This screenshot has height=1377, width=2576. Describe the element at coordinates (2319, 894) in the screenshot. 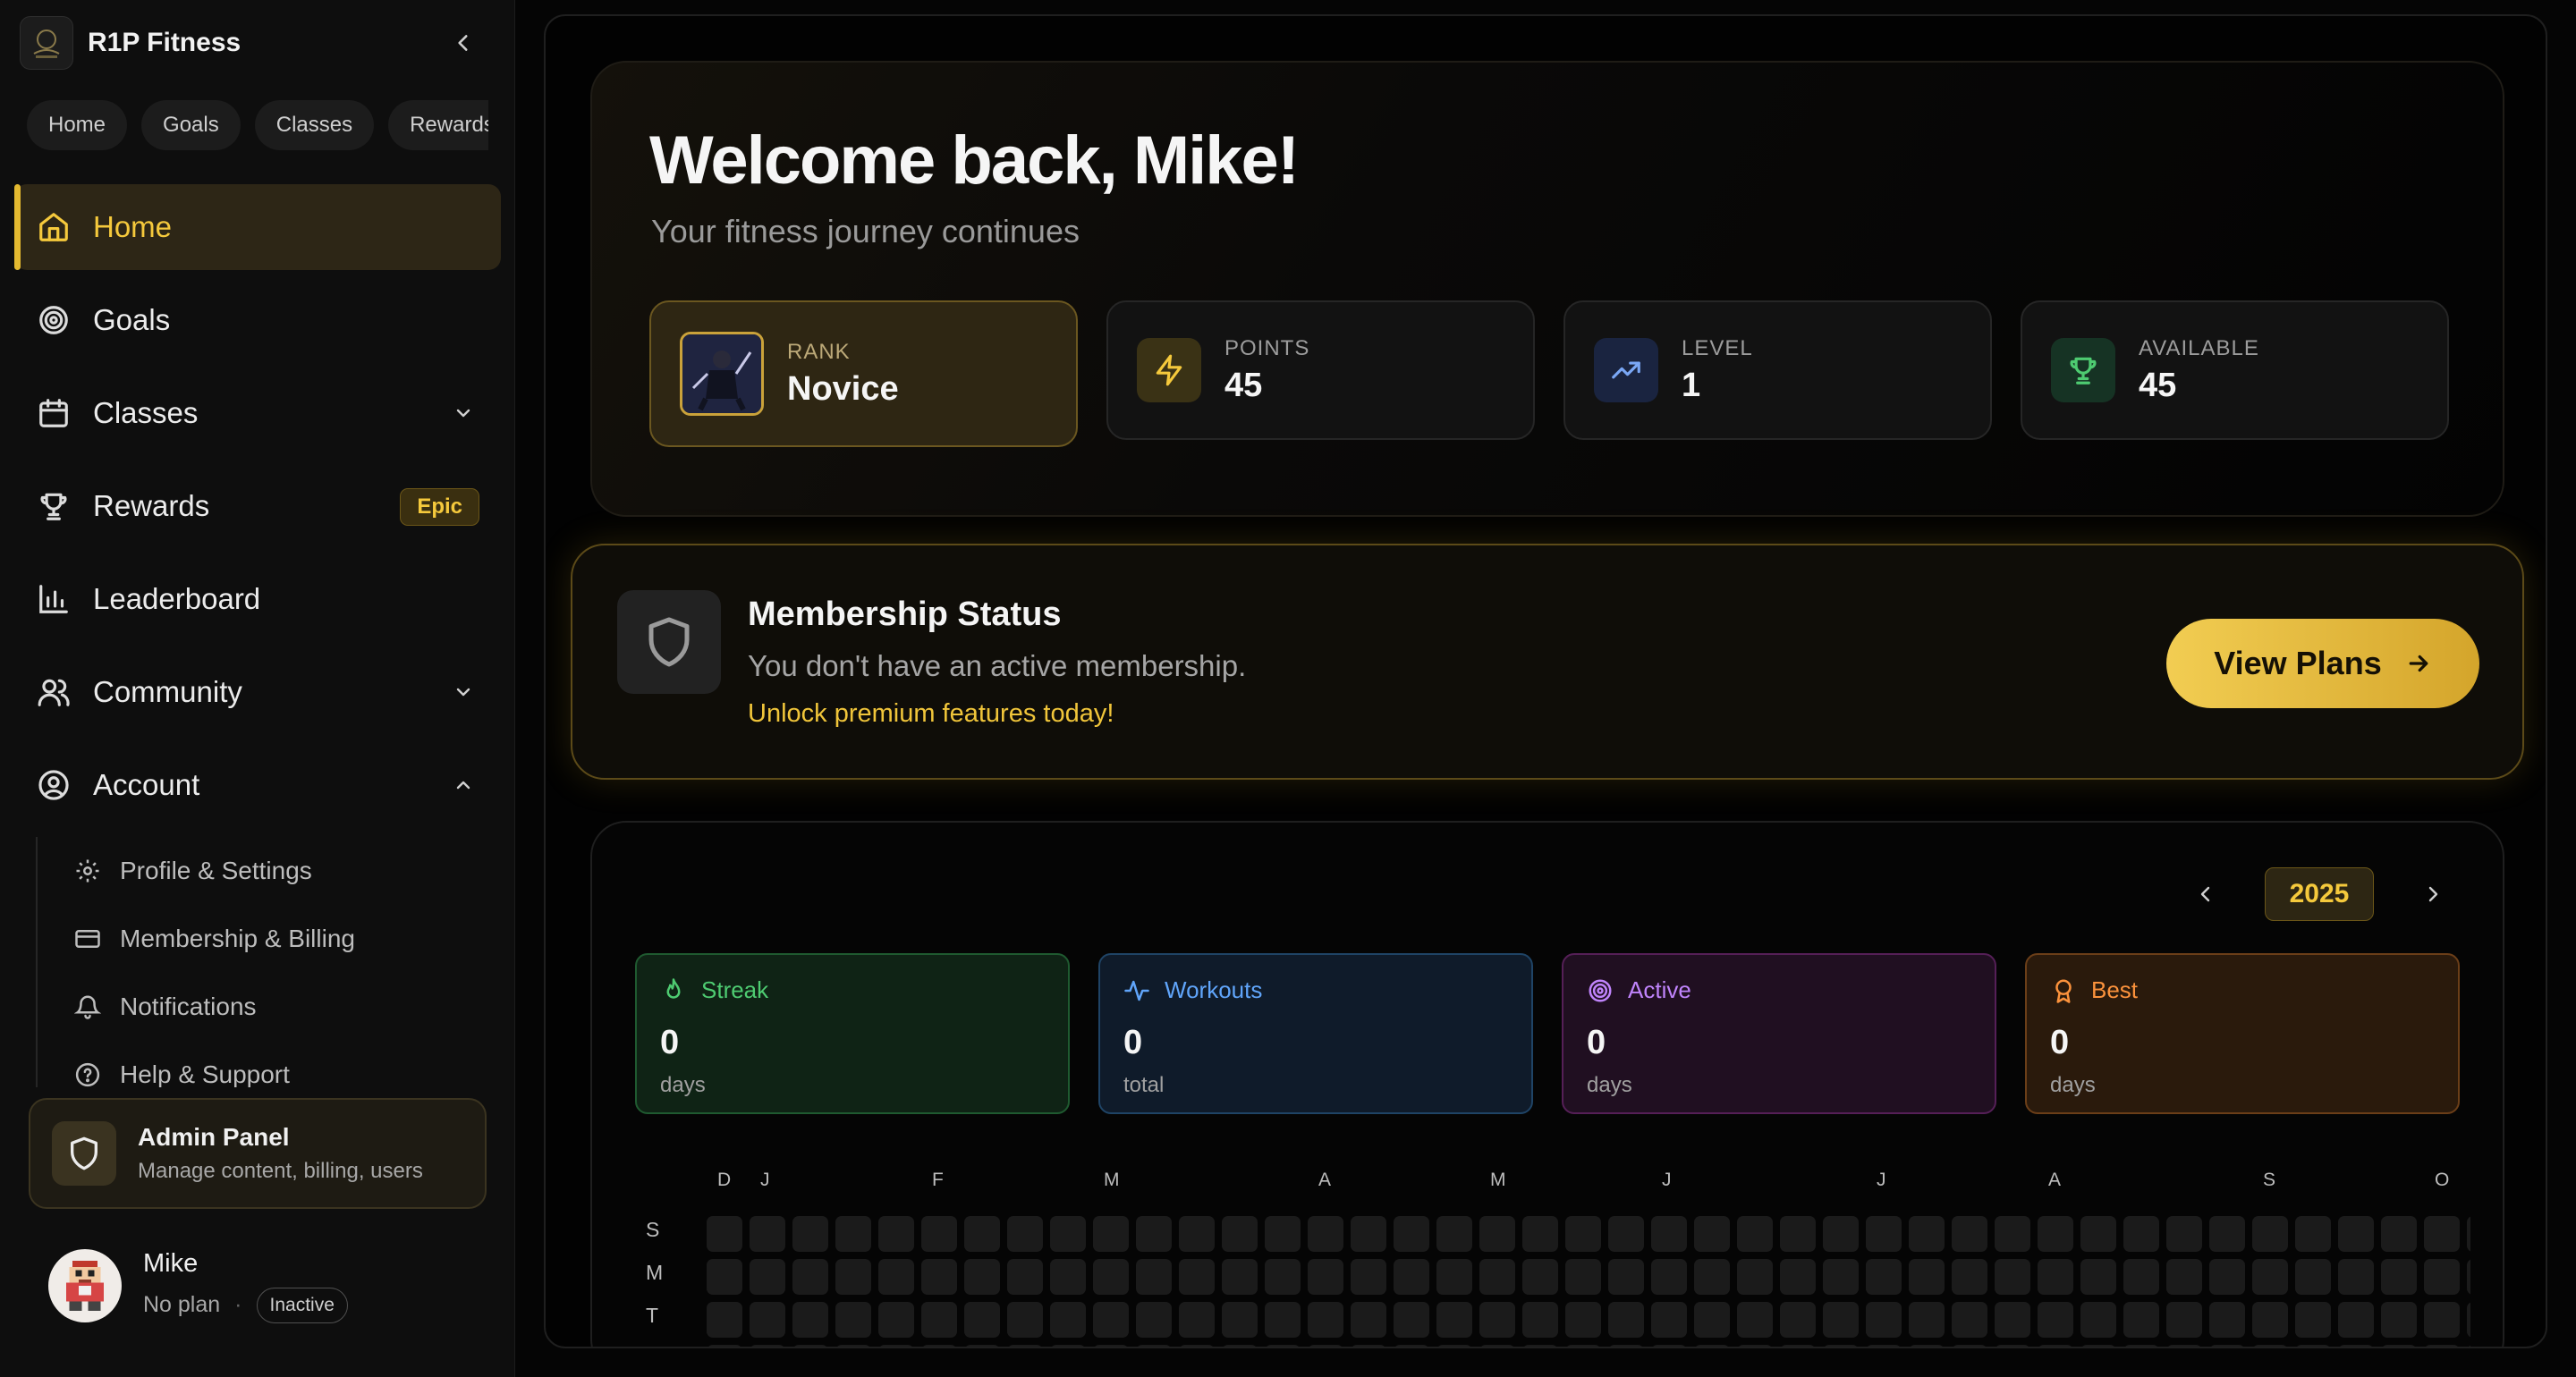

I see `current-year: 2025` at that location.